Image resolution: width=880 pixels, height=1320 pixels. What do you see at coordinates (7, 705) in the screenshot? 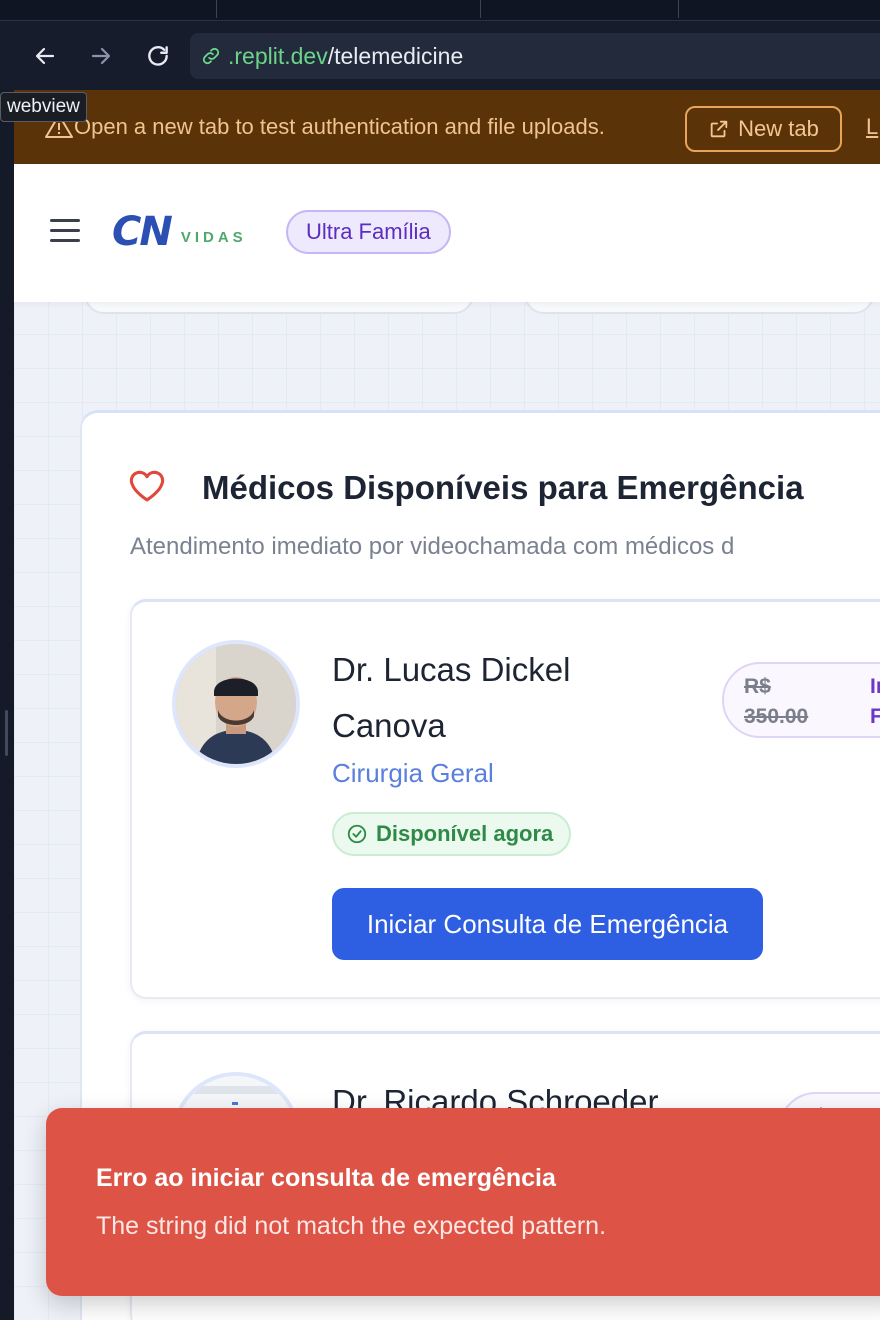
I see `side-panel-rail` at bounding box center [7, 705].